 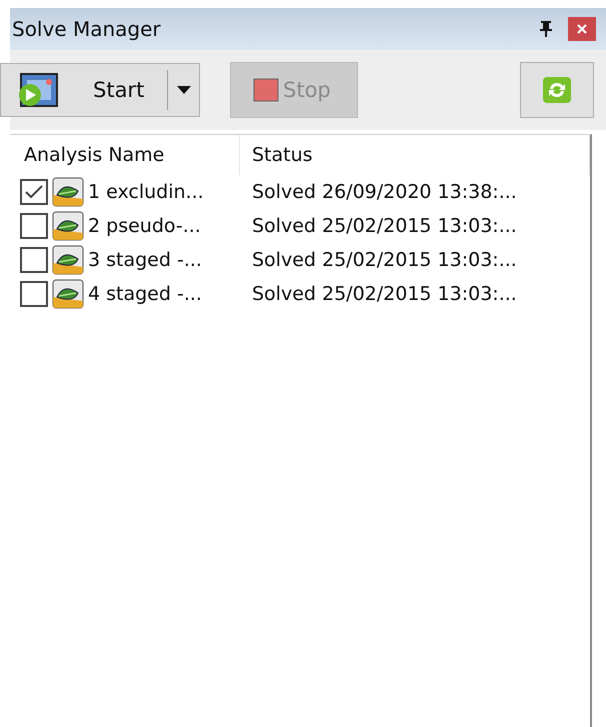 I want to click on close-button, so click(x=582, y=29).